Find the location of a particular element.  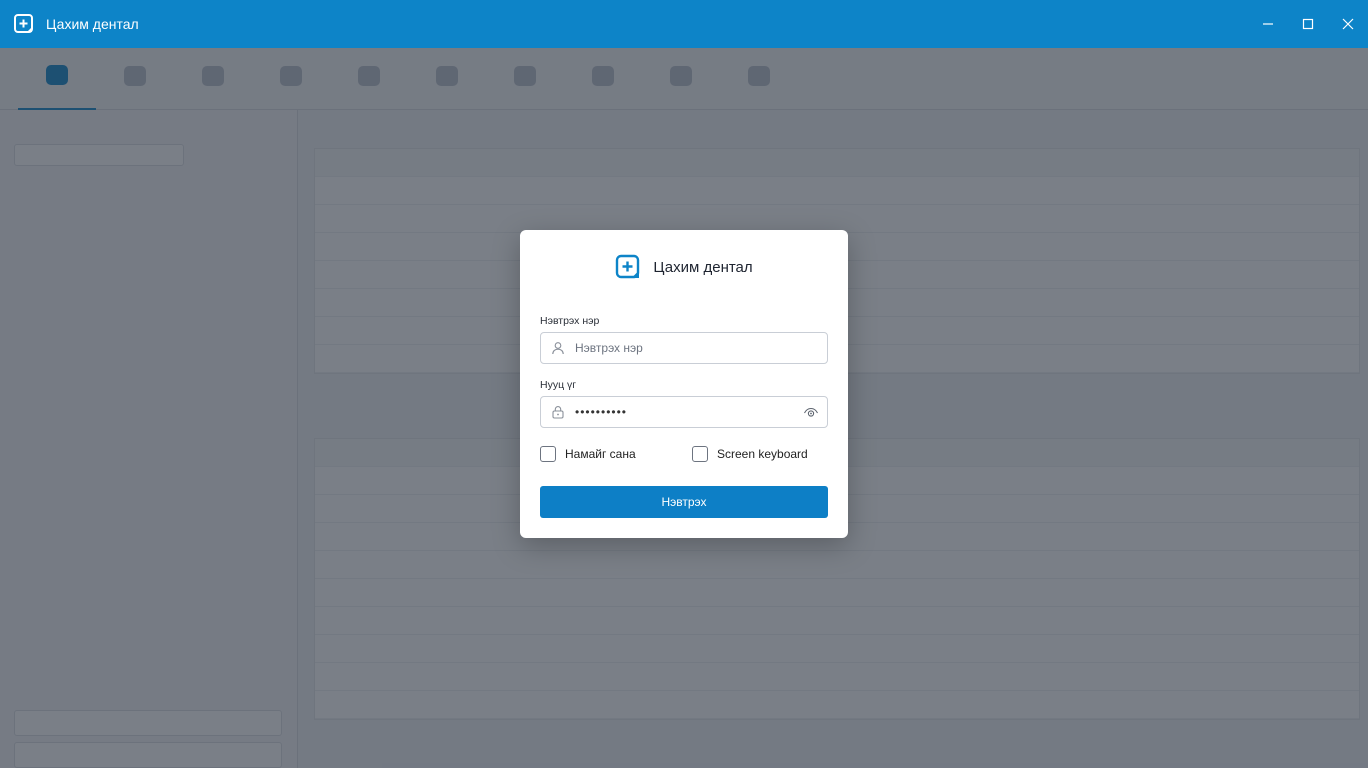

remember-me-label: Намайг сана is located at coordinates (600, 454).